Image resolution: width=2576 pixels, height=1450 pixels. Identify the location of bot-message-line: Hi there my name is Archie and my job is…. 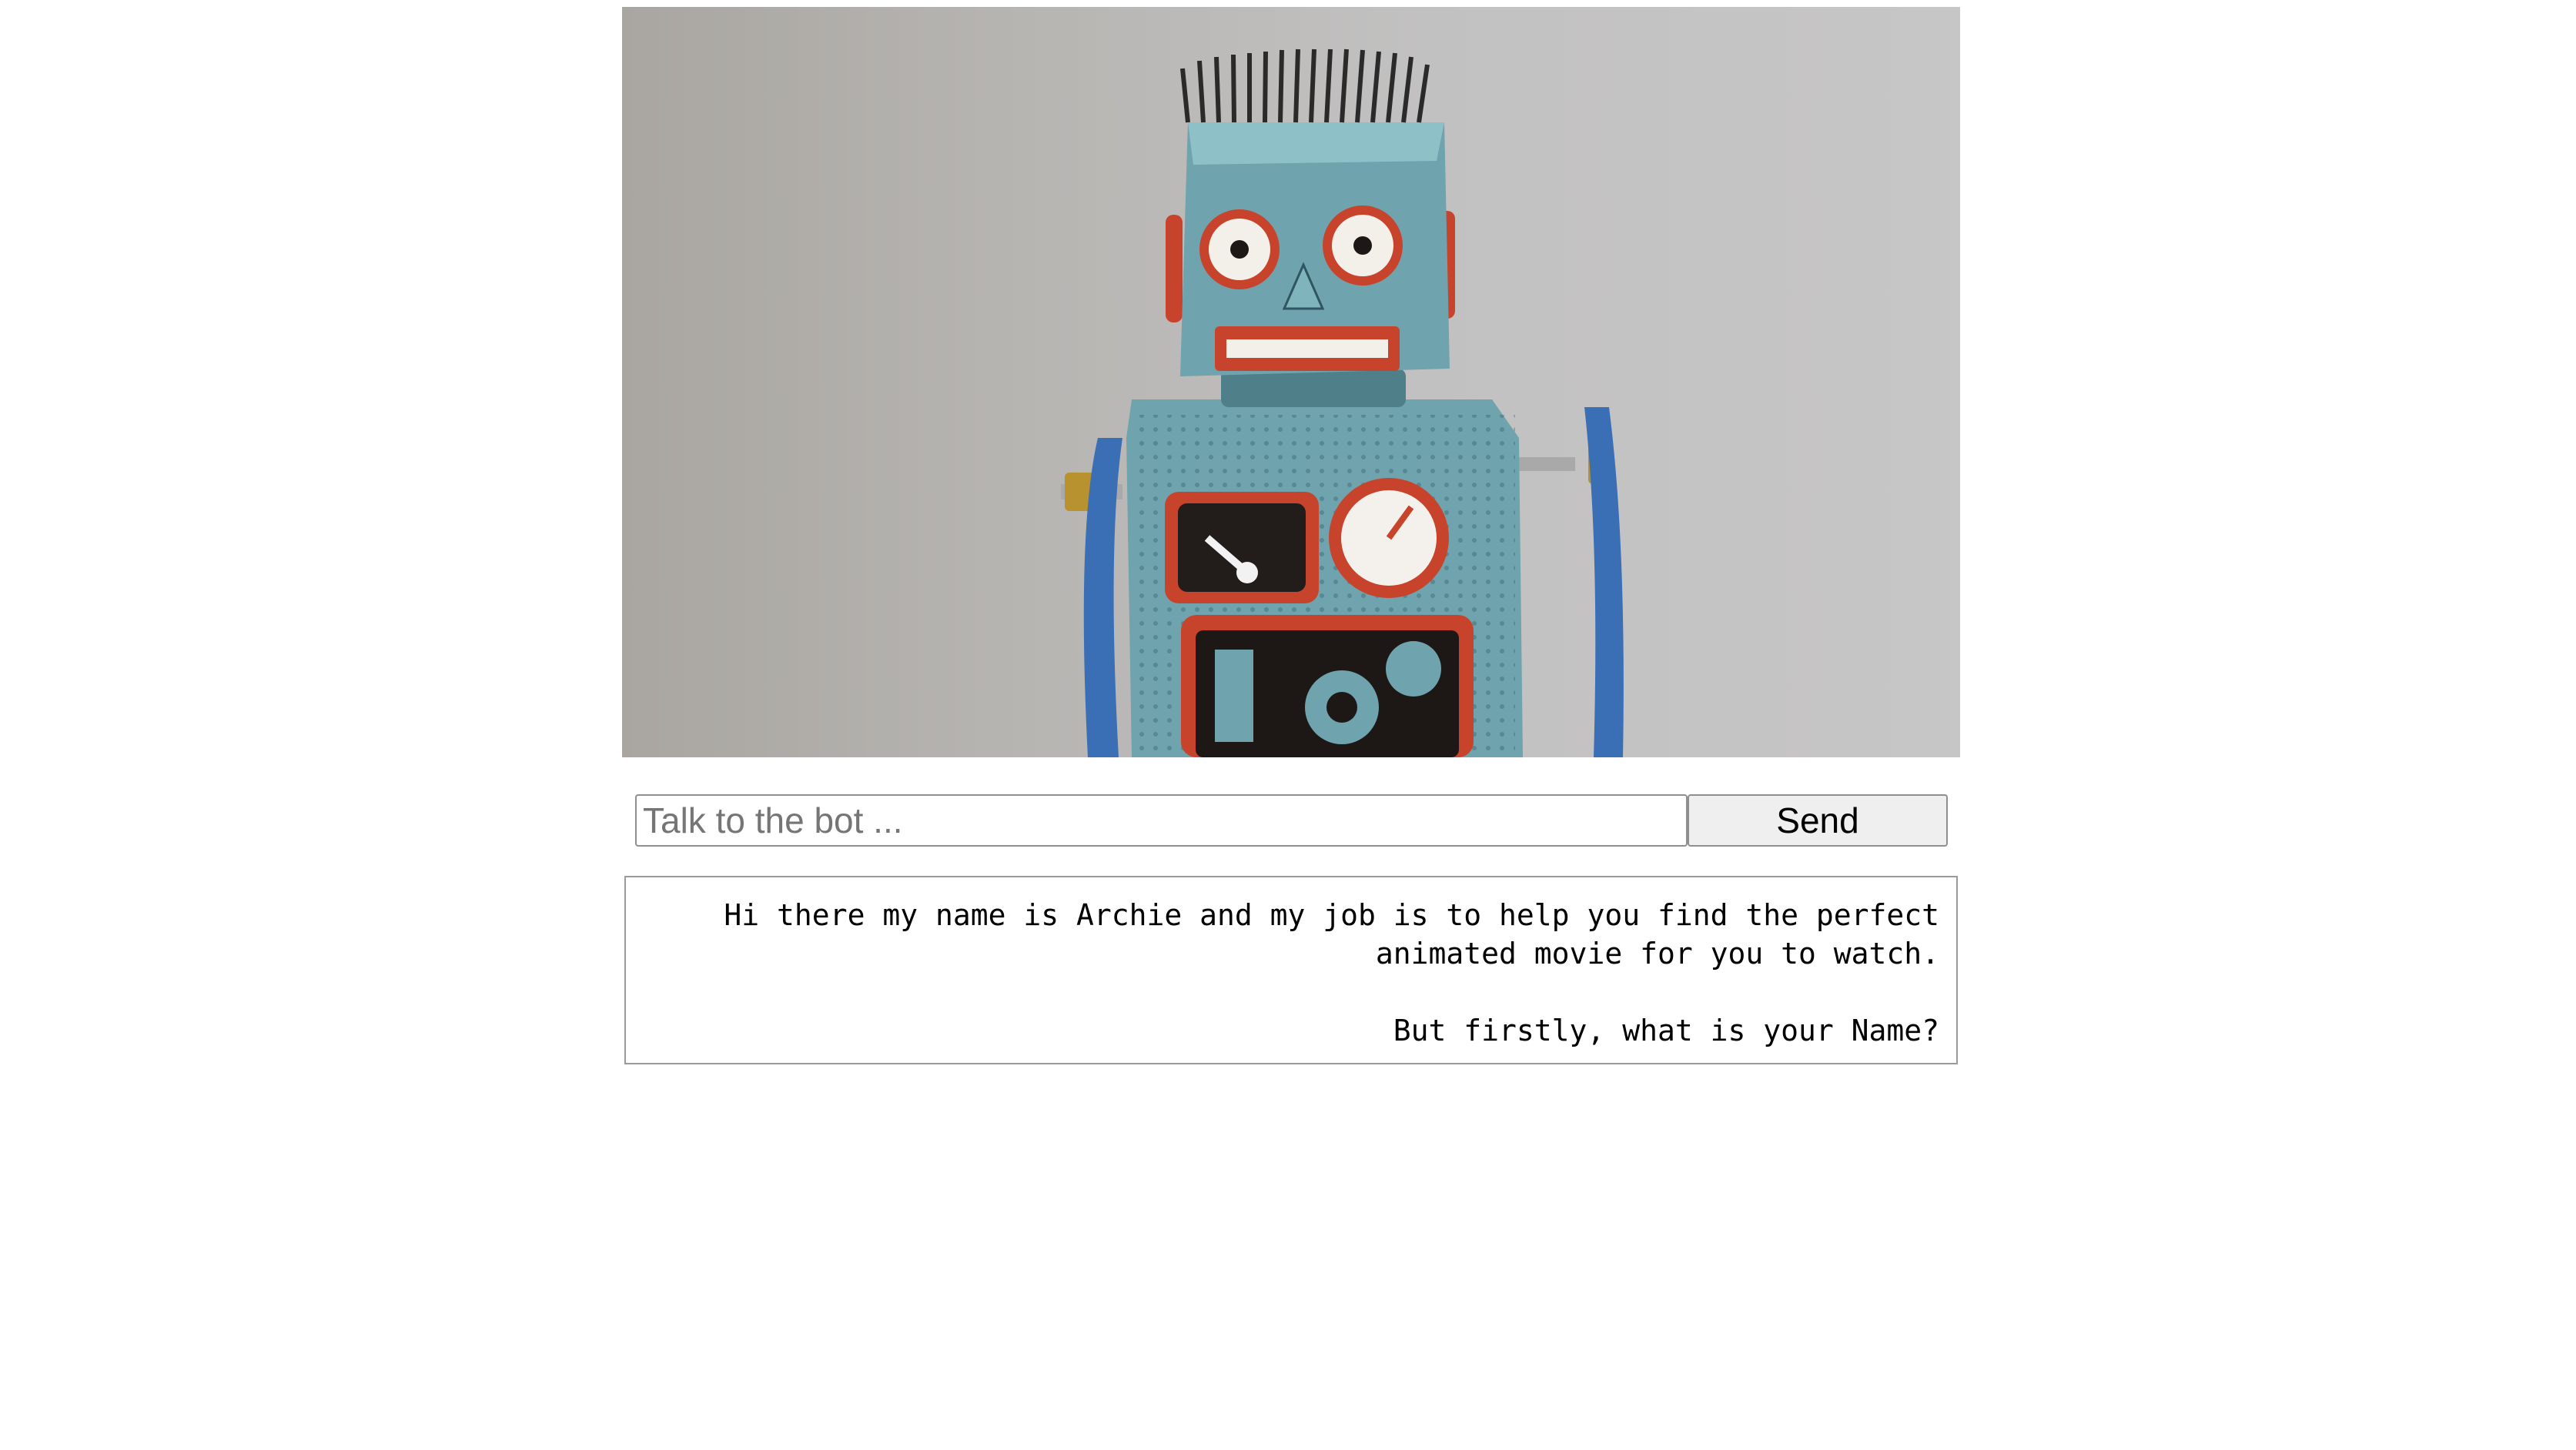
(1332, 915).